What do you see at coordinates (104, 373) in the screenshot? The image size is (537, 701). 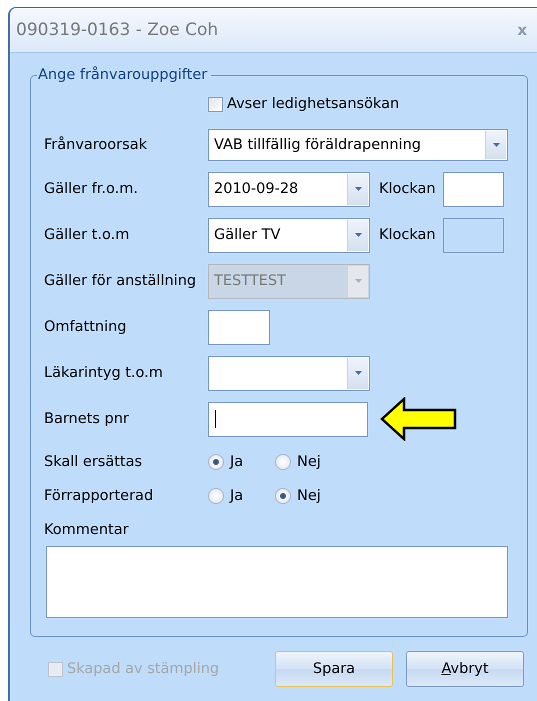 I see `field-label: Läkarintyg t.o.m` at bounding box center [104, 373].